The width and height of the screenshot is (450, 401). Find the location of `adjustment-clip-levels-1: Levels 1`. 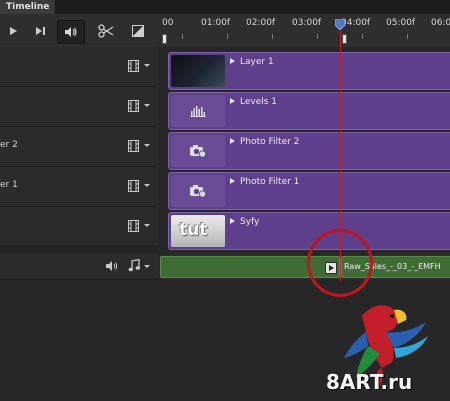

adjustment-clip-levels-1: Levels 1 is located at coordinates (309, 111).